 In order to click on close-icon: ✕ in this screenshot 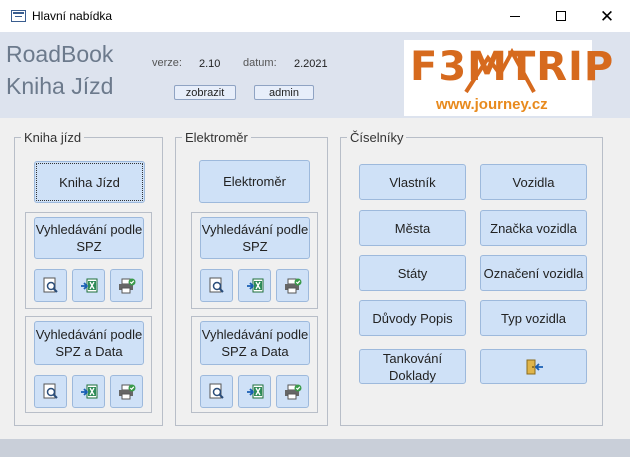, I will do `click(607, 16)`.